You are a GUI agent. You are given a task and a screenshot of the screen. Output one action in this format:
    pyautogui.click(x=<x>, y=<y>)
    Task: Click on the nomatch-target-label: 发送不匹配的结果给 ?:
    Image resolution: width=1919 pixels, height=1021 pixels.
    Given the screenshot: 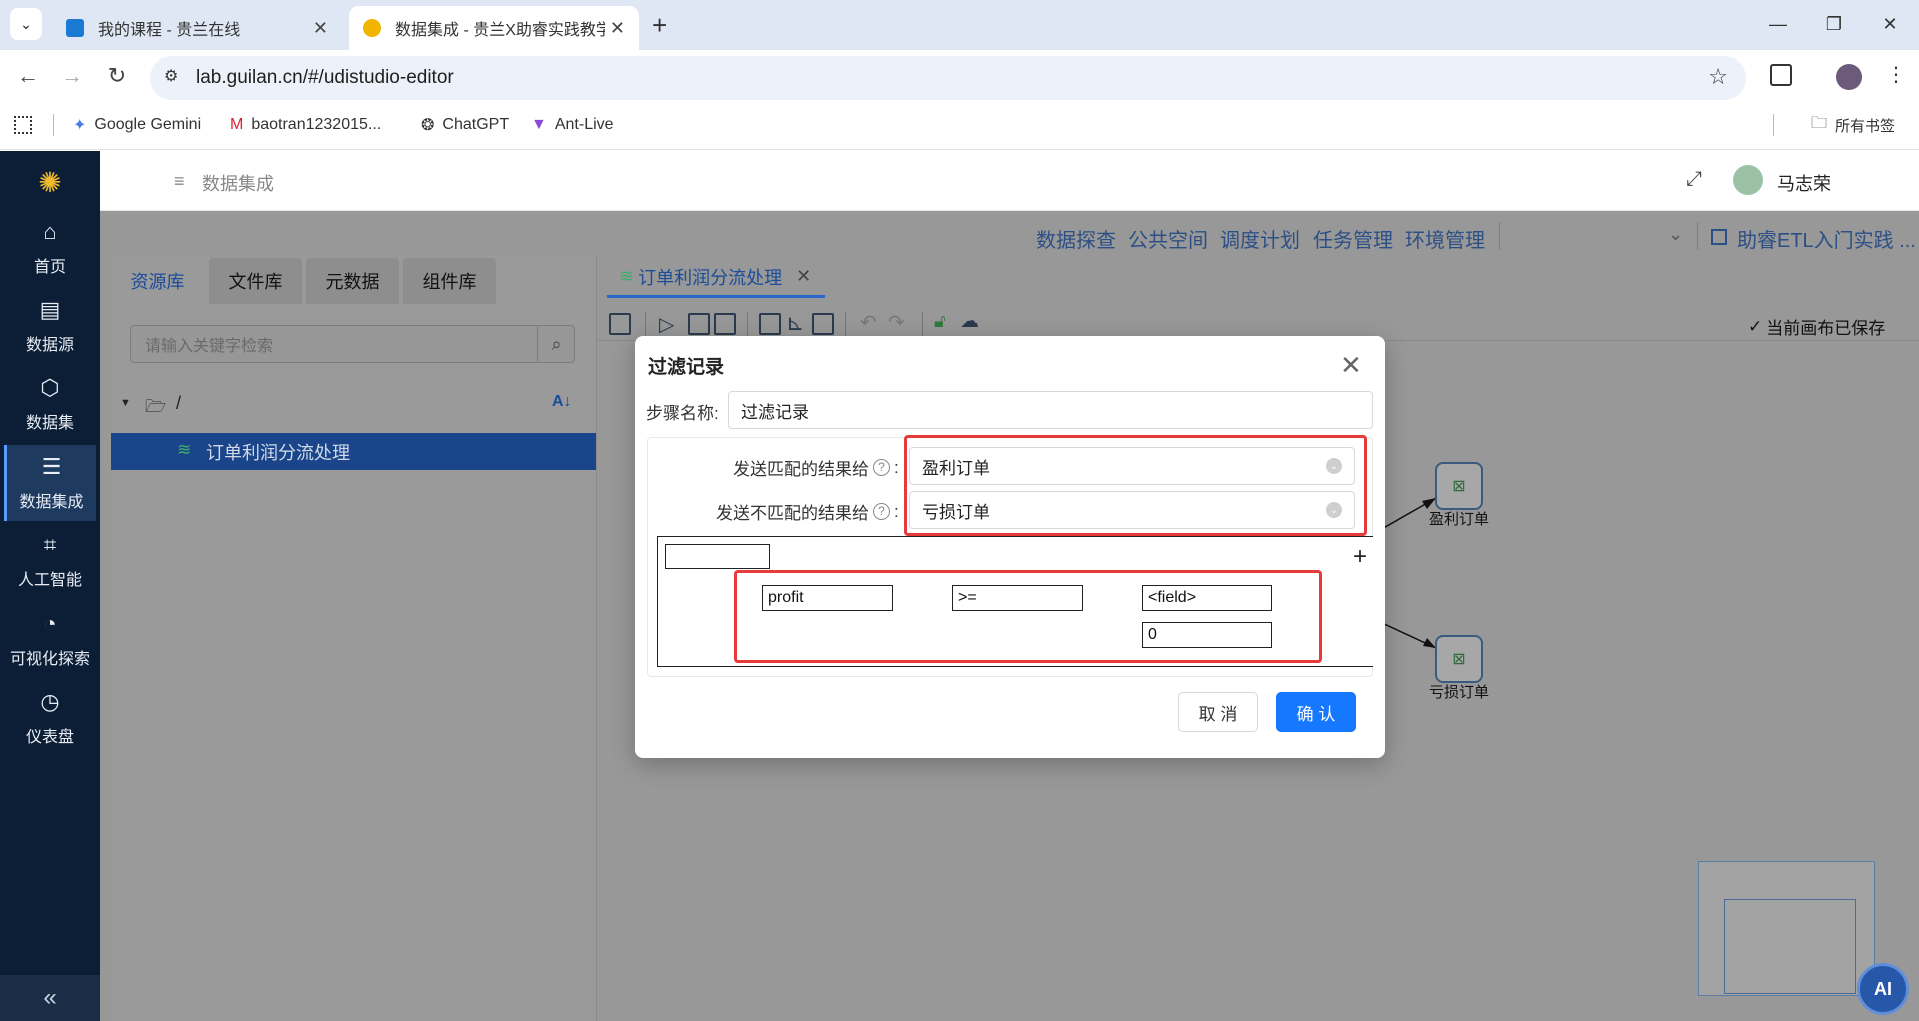 What is the action you would take?
    pyautogui.click(x=807, y=511)
    